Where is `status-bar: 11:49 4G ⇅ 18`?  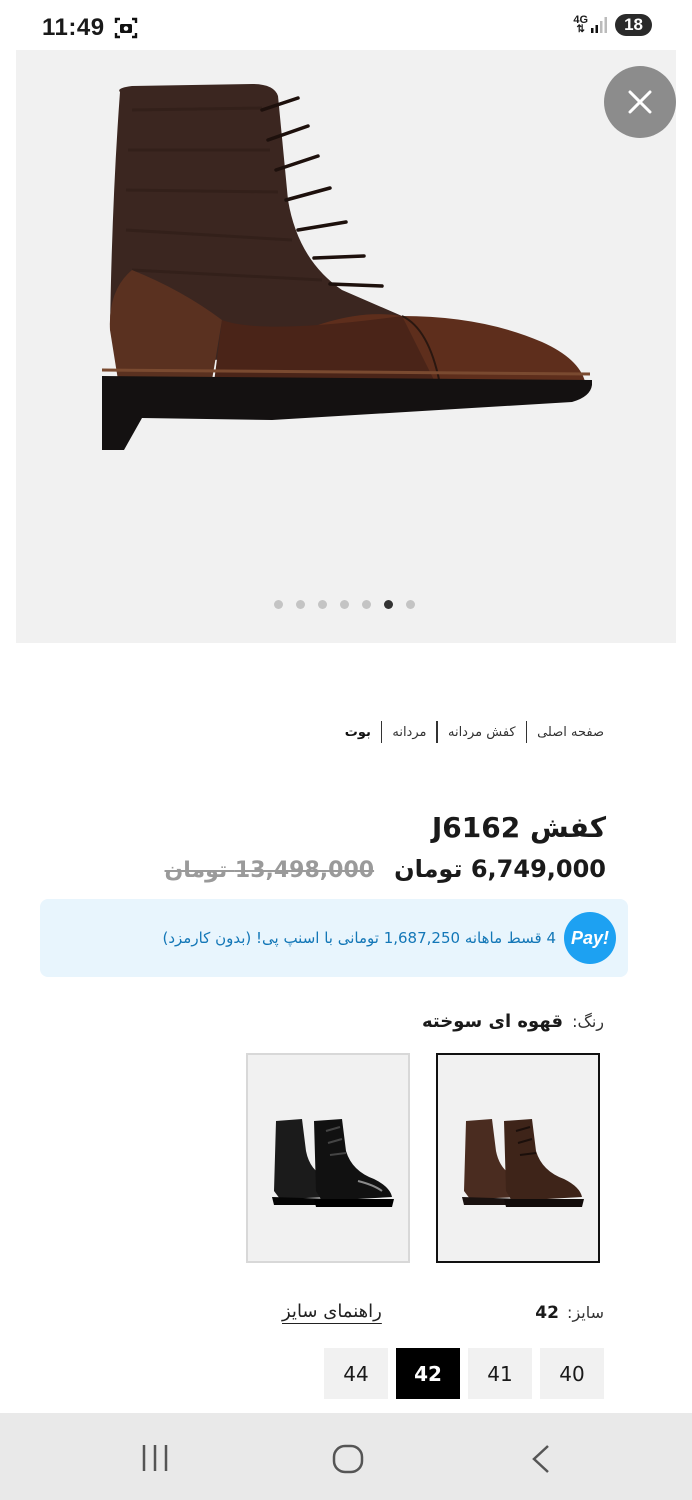
status-bar: 11:49 4G ⇅ 18 is located at coordinates (346, 25).